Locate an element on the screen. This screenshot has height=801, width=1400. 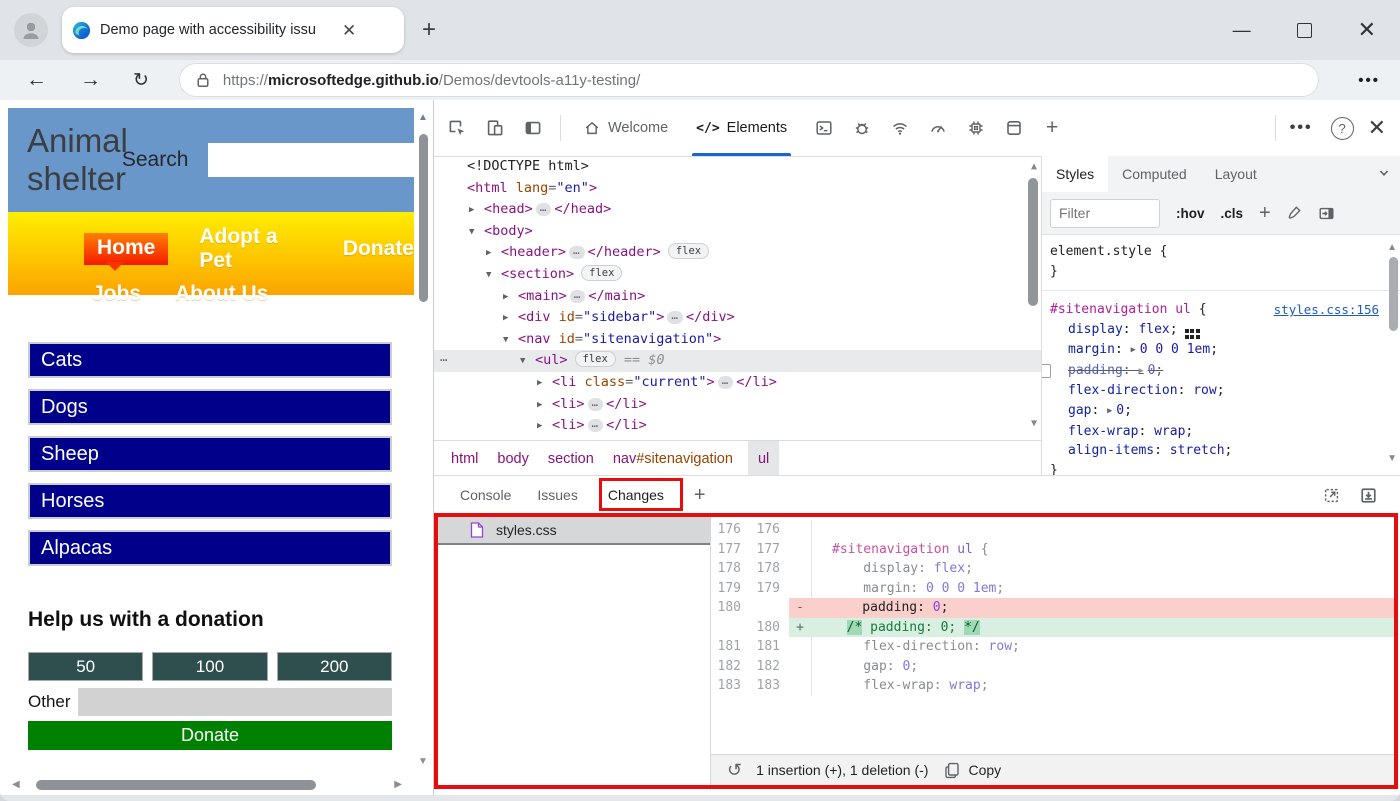
dom-row: ▶ <li class="current">… </li> is located at coordinates (737, 383).